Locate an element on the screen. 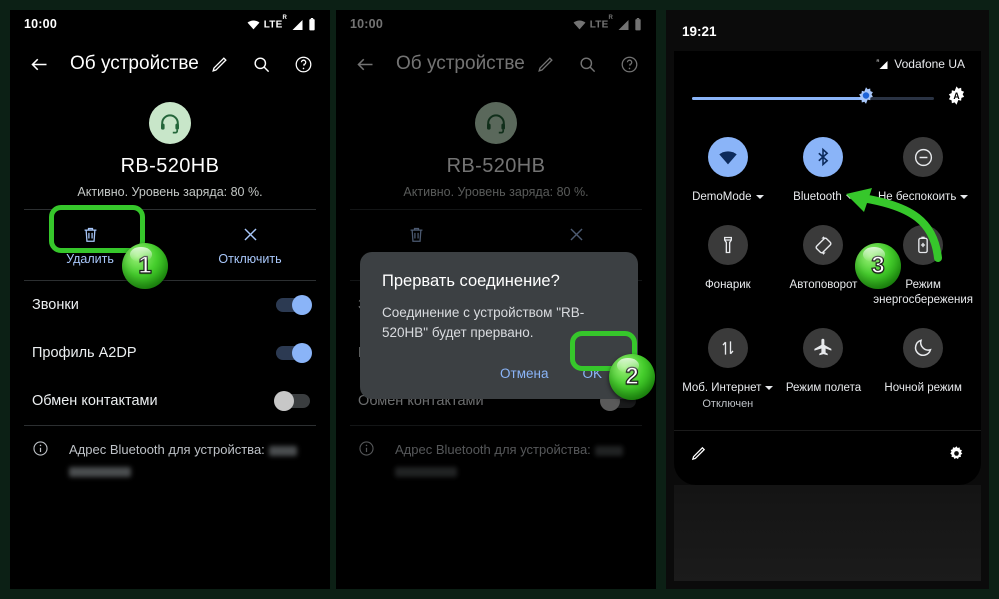  dialog-title: Прервать соединение? is located at coordinates (471, 281).